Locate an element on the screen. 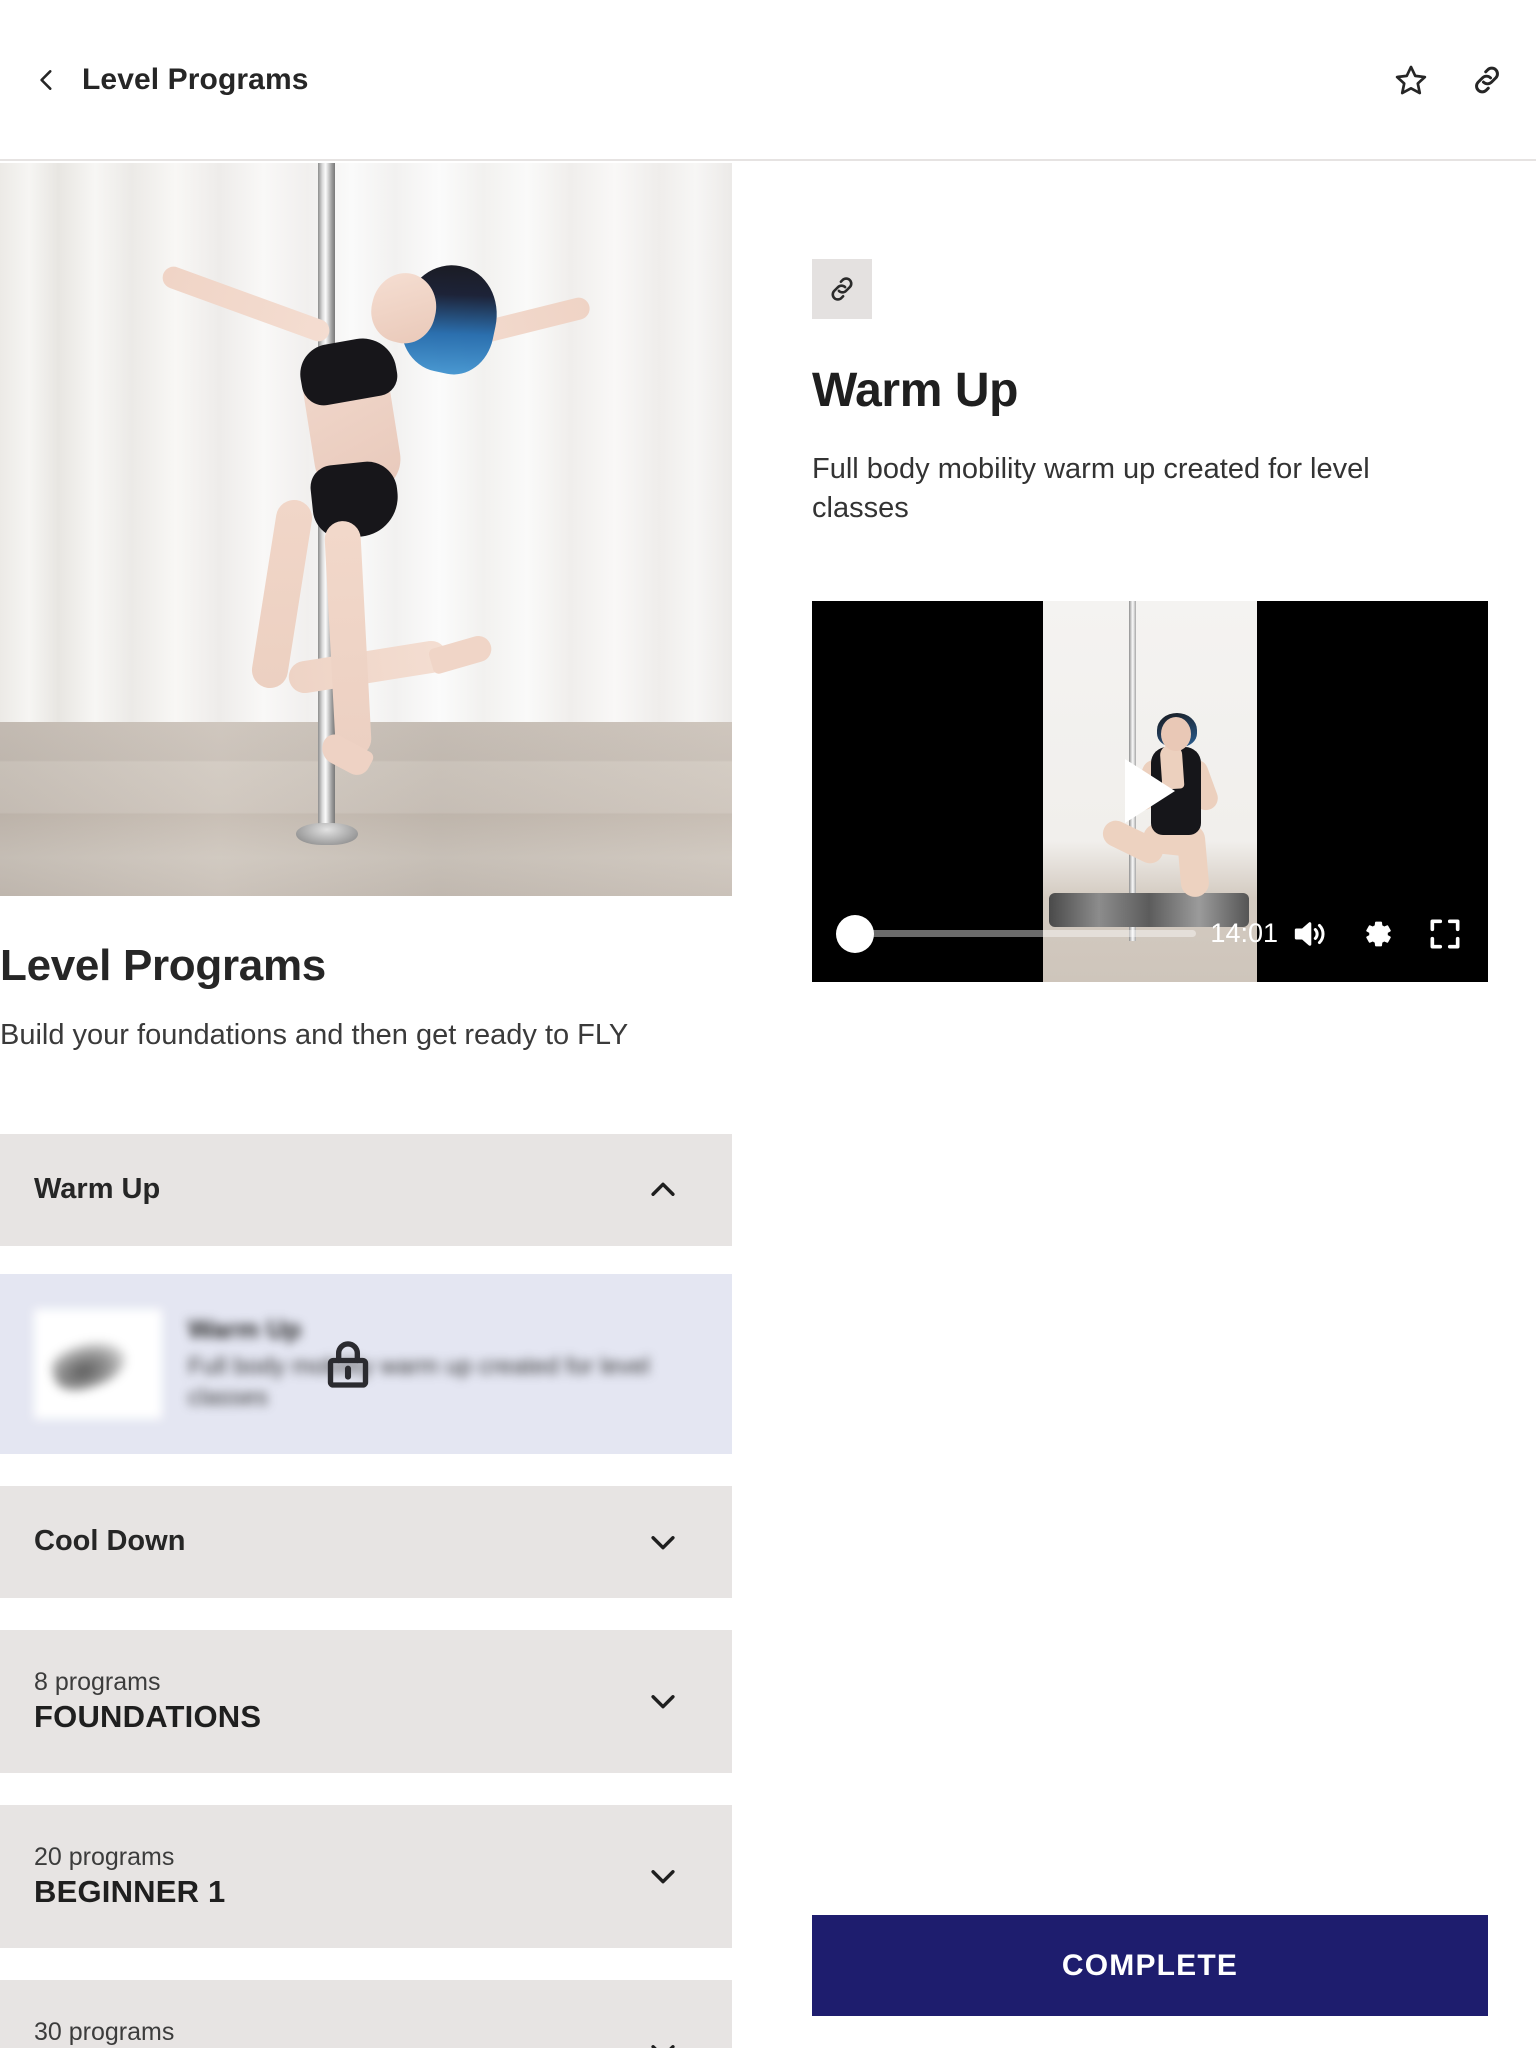 This screenshot has height=2048, width=1536. program-title: Level Programs is located at coordinates (163, 965).